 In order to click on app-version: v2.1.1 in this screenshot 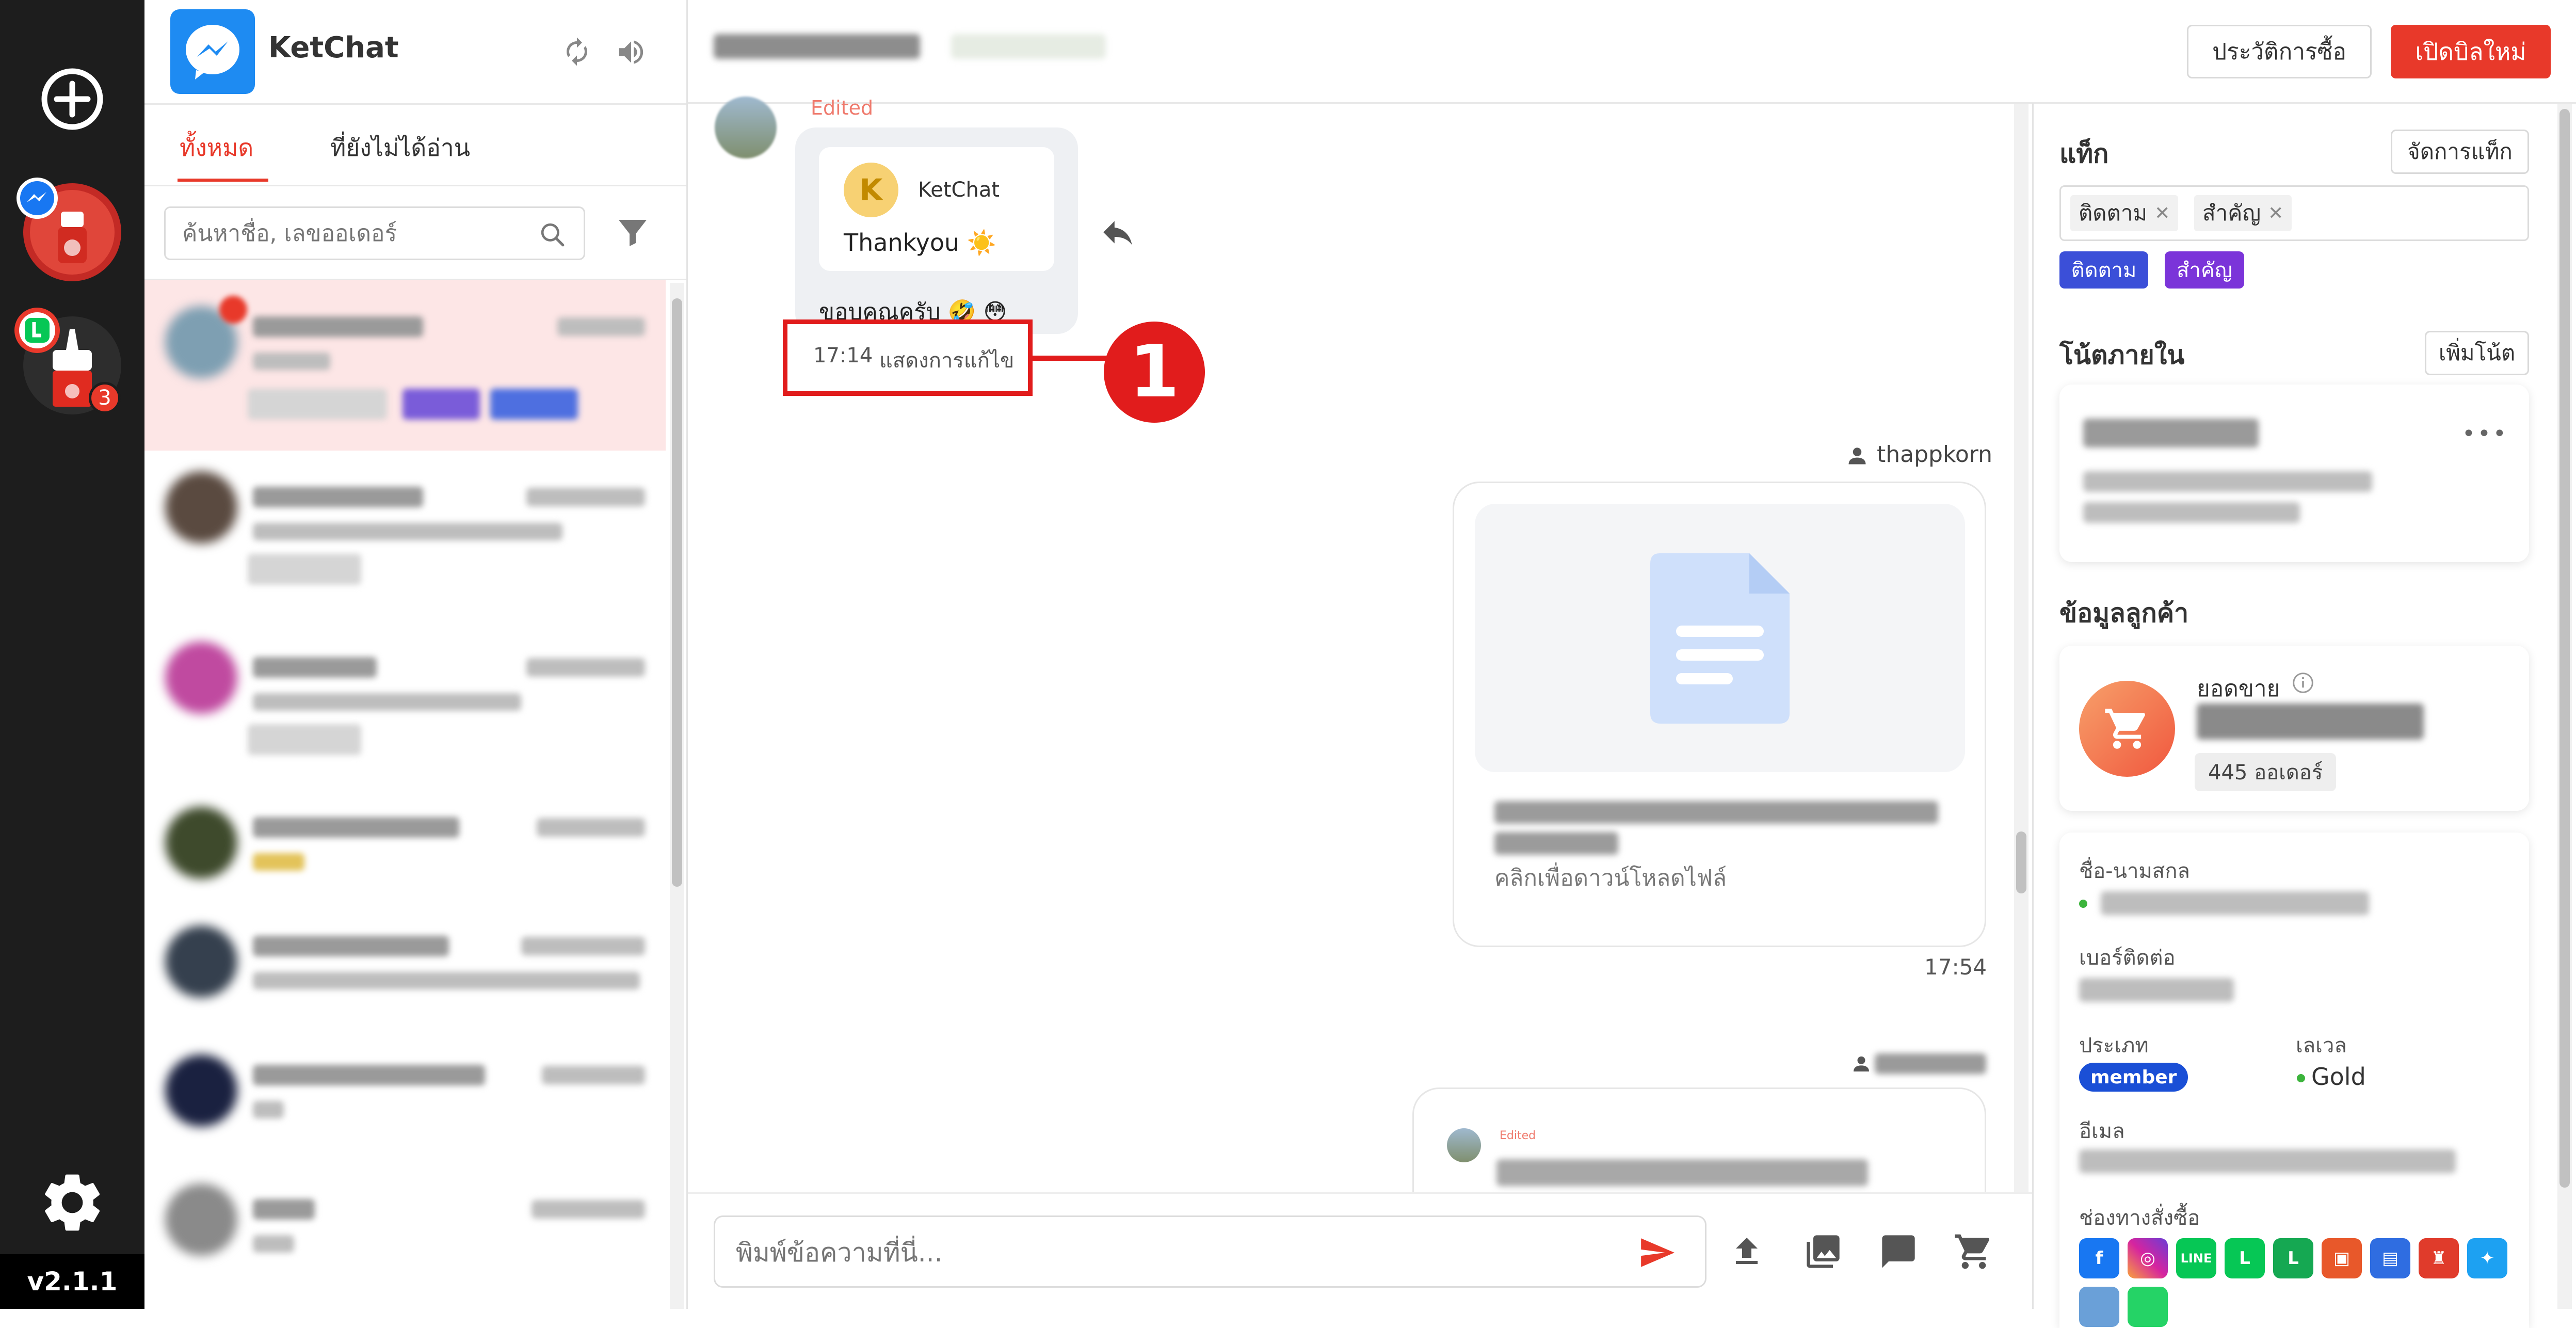, I will do `click(72, 1281)`.